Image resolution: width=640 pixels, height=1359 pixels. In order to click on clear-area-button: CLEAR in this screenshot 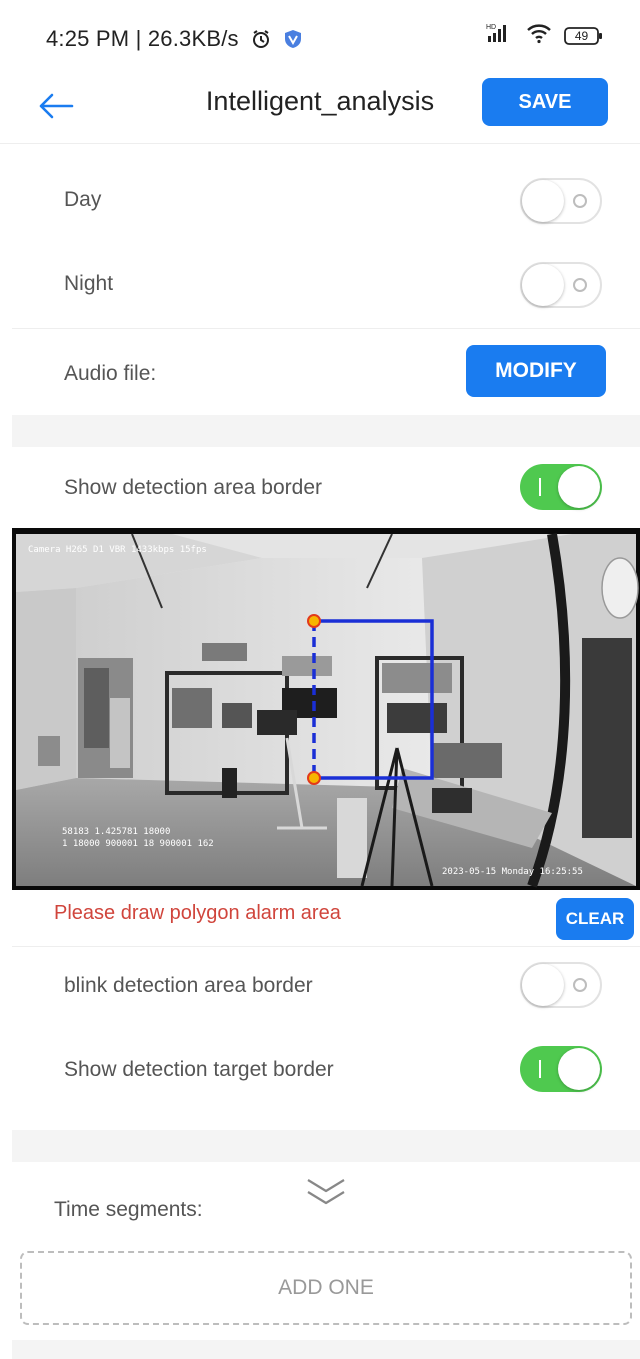, I will do `click(595, 919)`.